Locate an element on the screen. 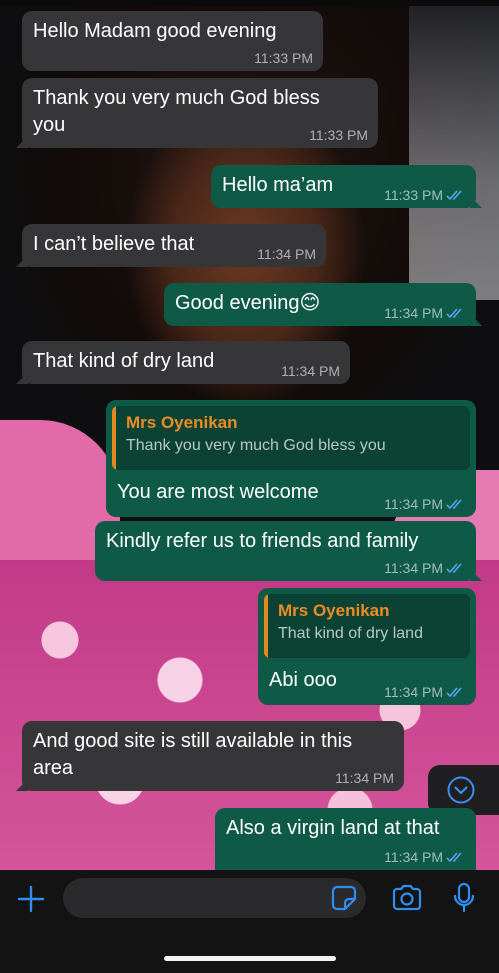 This screenshot has height=973, width=499. quoted-text: Thank you very much God bless you is located at coordinates (256, 445).